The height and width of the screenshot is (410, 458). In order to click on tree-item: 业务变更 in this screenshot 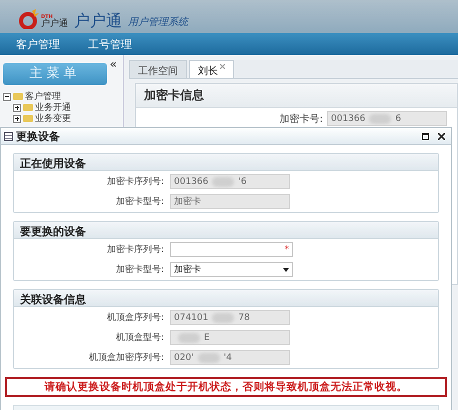, I will do `click(53, 118)`.